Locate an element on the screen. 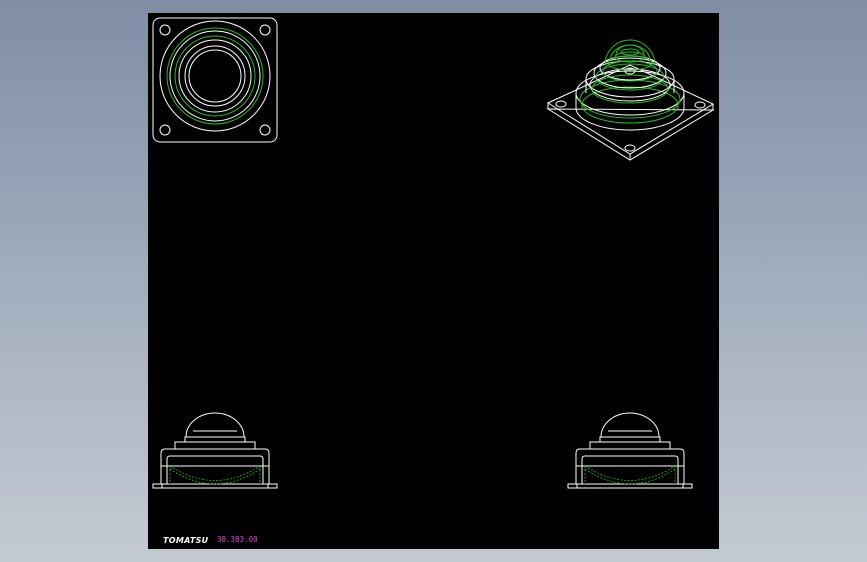  iso-plate-bottom-edge is located at coordinates (630, 134).